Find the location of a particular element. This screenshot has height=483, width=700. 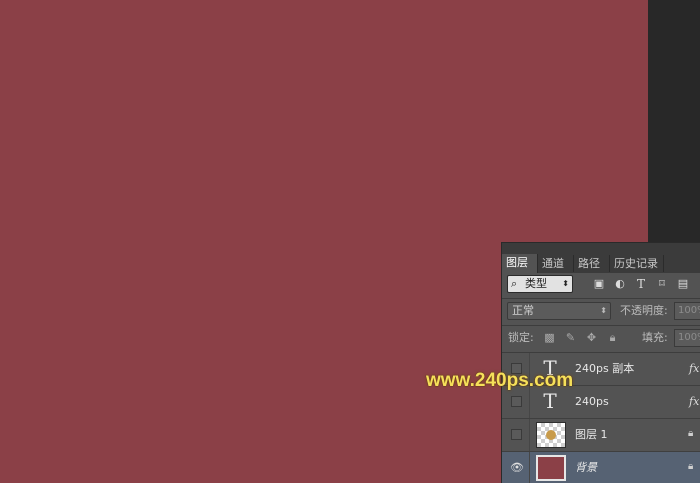

opacity-label: 不透明度: is located at coordinates (644, 310).